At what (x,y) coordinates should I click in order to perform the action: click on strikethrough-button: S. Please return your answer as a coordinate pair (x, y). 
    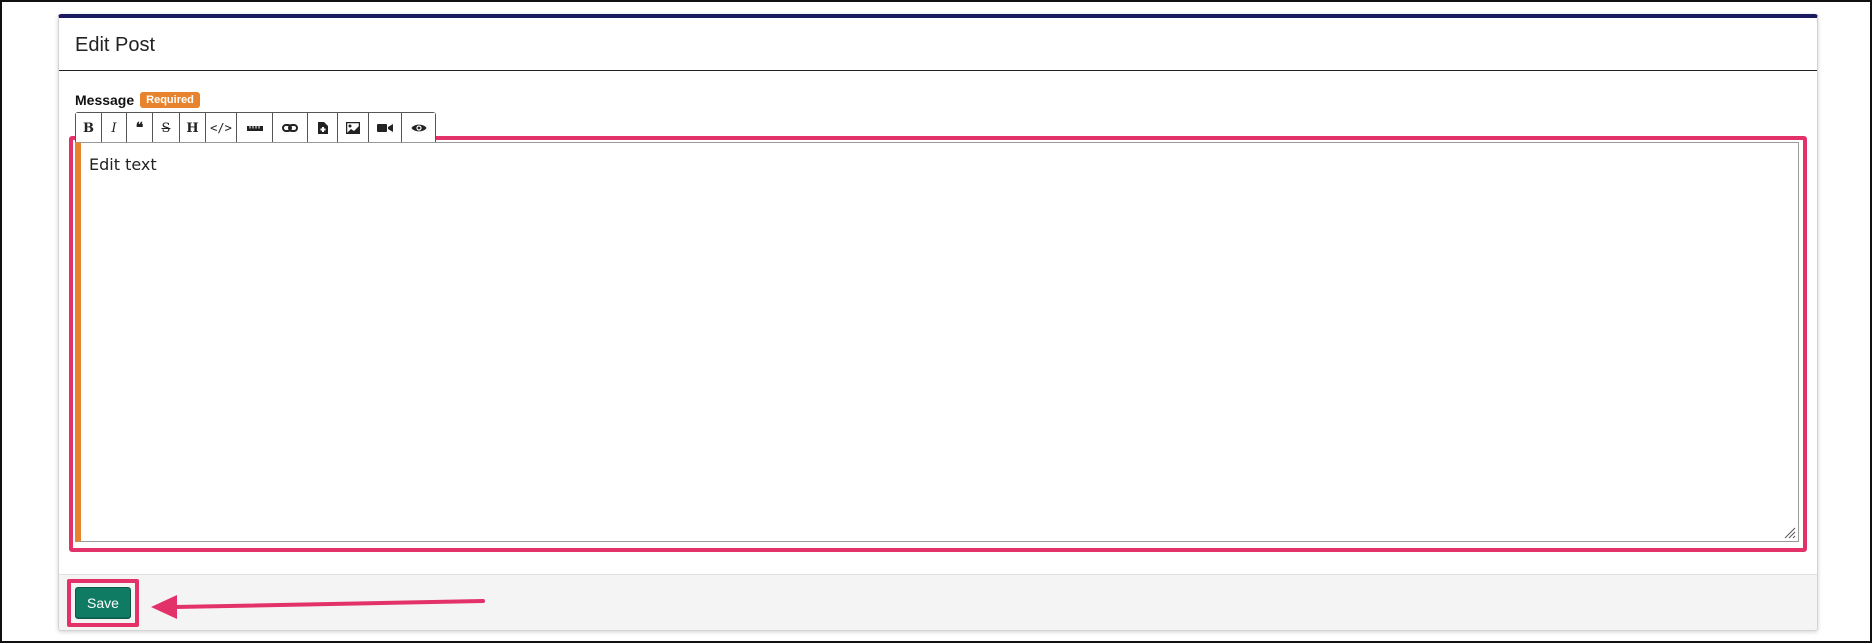
    Looking at the image, I should click on (166, 128).